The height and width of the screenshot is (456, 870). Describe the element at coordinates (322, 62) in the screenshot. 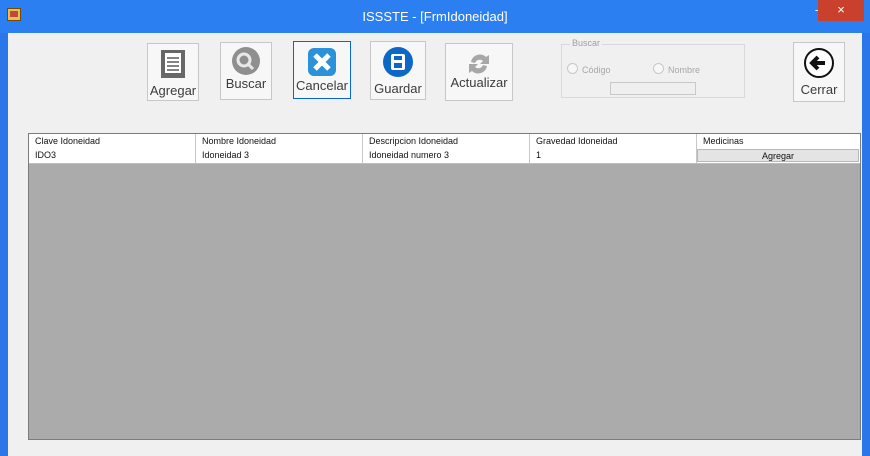

I see `close-icon` at that location.